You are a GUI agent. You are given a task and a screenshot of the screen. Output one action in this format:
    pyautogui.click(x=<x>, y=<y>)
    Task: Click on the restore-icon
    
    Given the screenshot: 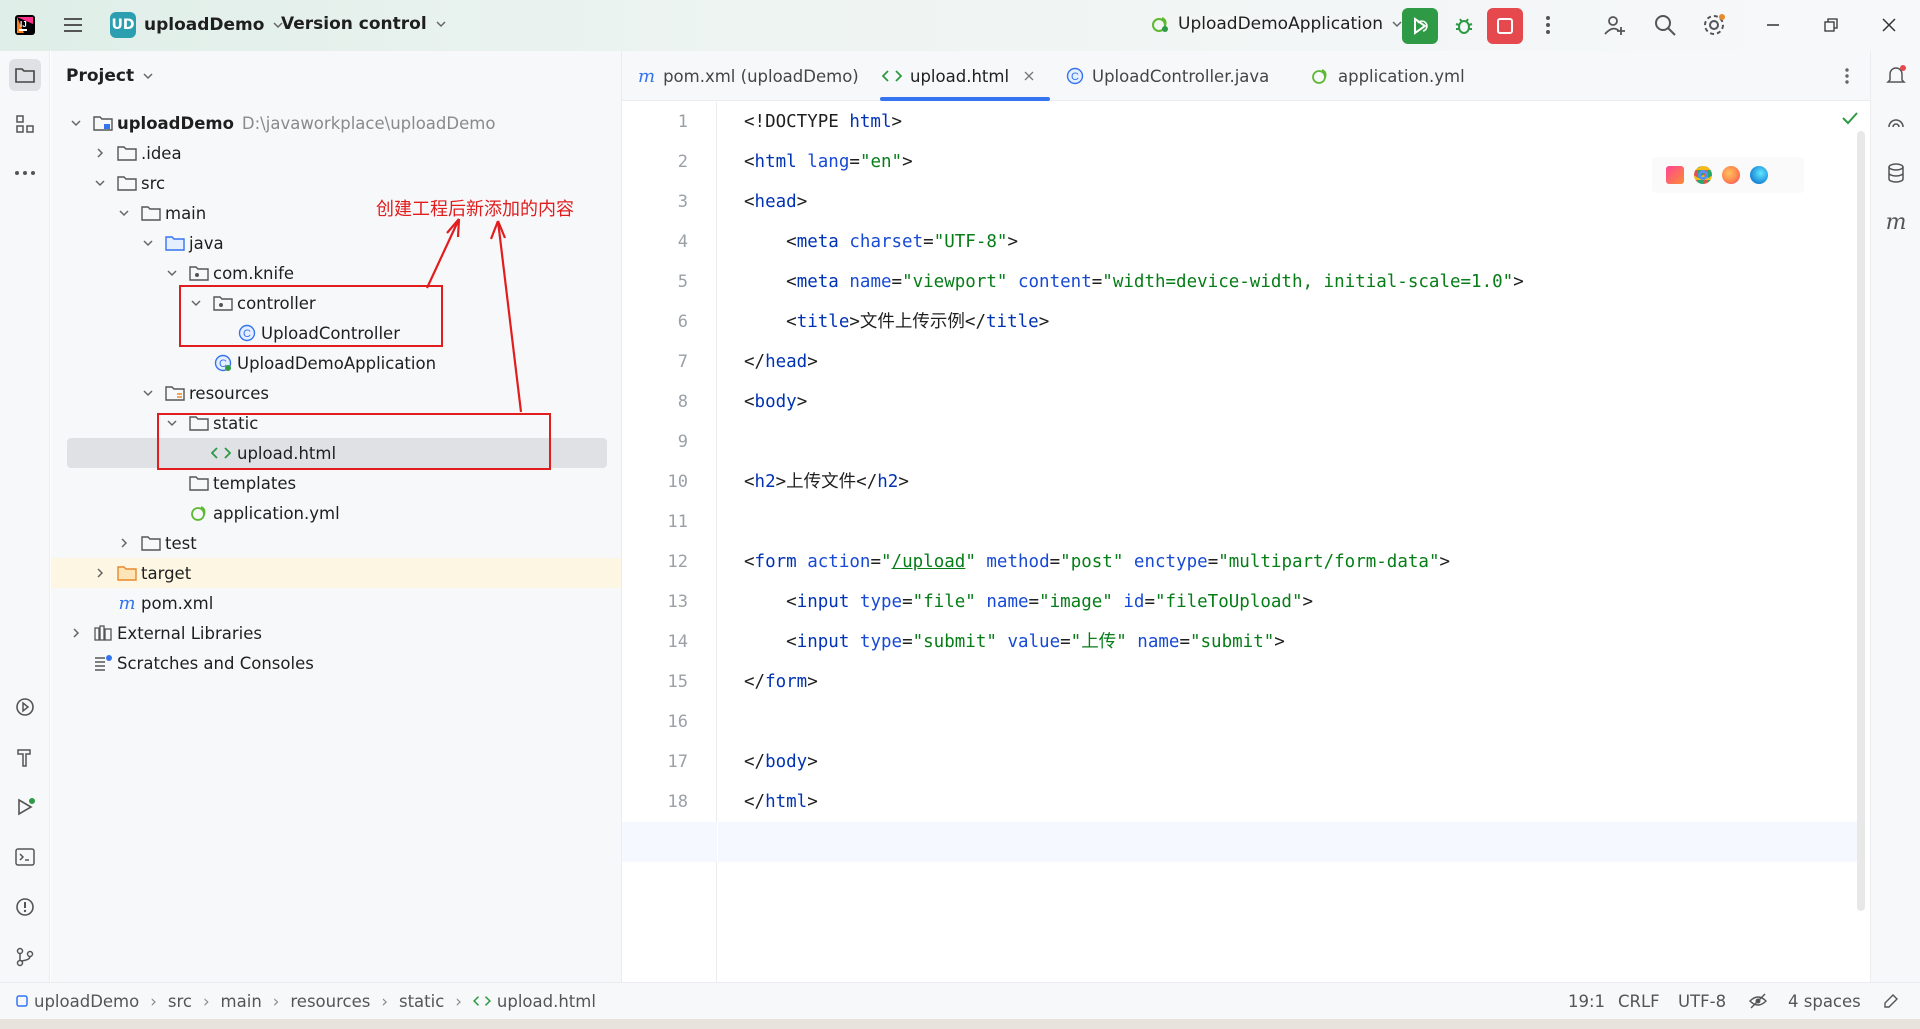 What is the action you would take?
    pyautogui.click(x=1831, y=25)
    